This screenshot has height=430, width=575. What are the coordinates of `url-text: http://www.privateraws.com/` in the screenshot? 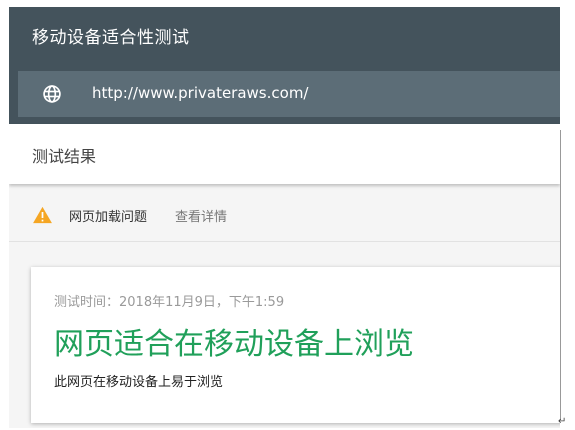 It's located at (200, 93).